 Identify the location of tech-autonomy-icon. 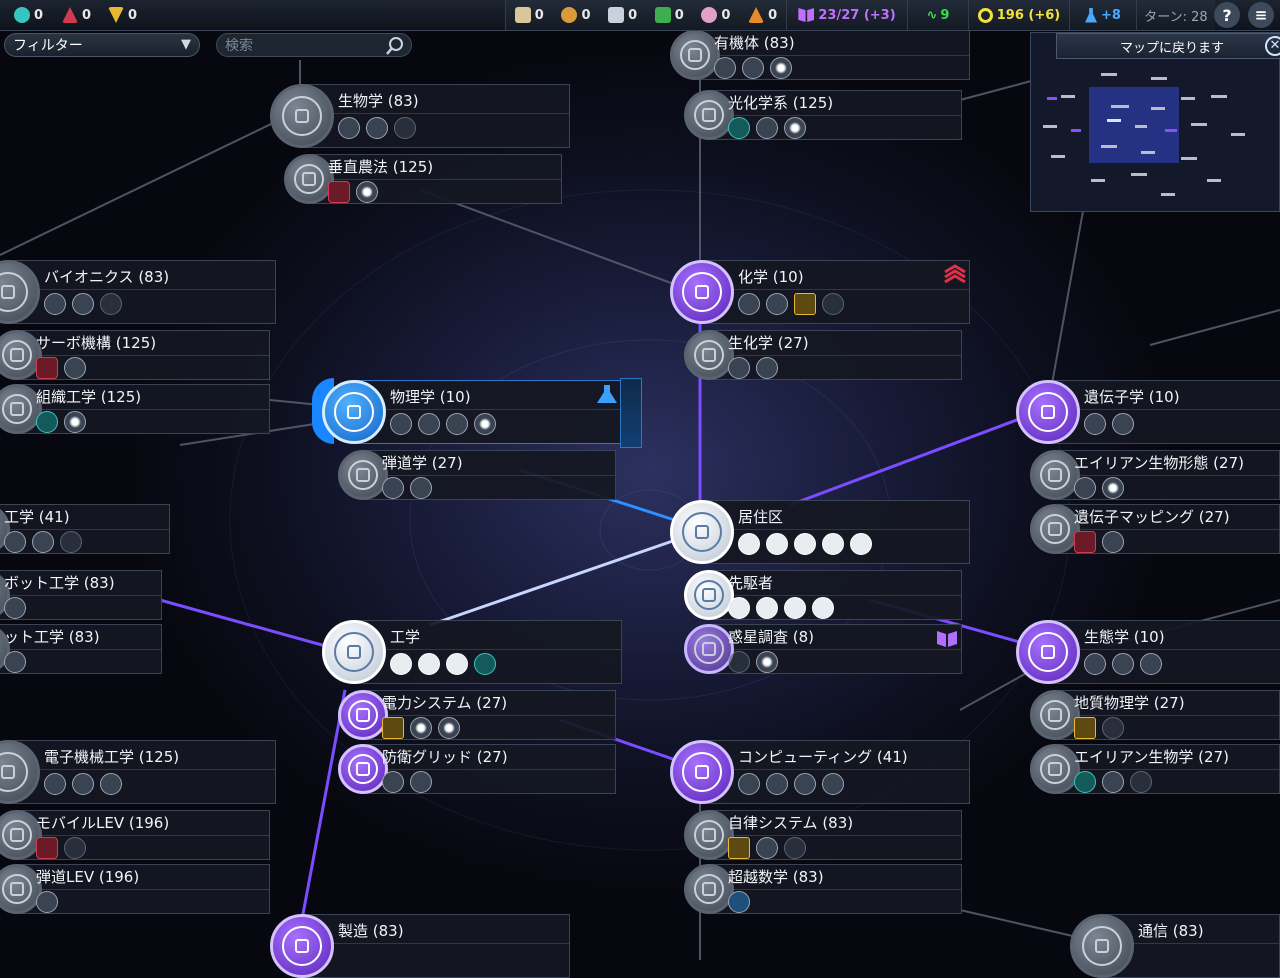
(709, 835).